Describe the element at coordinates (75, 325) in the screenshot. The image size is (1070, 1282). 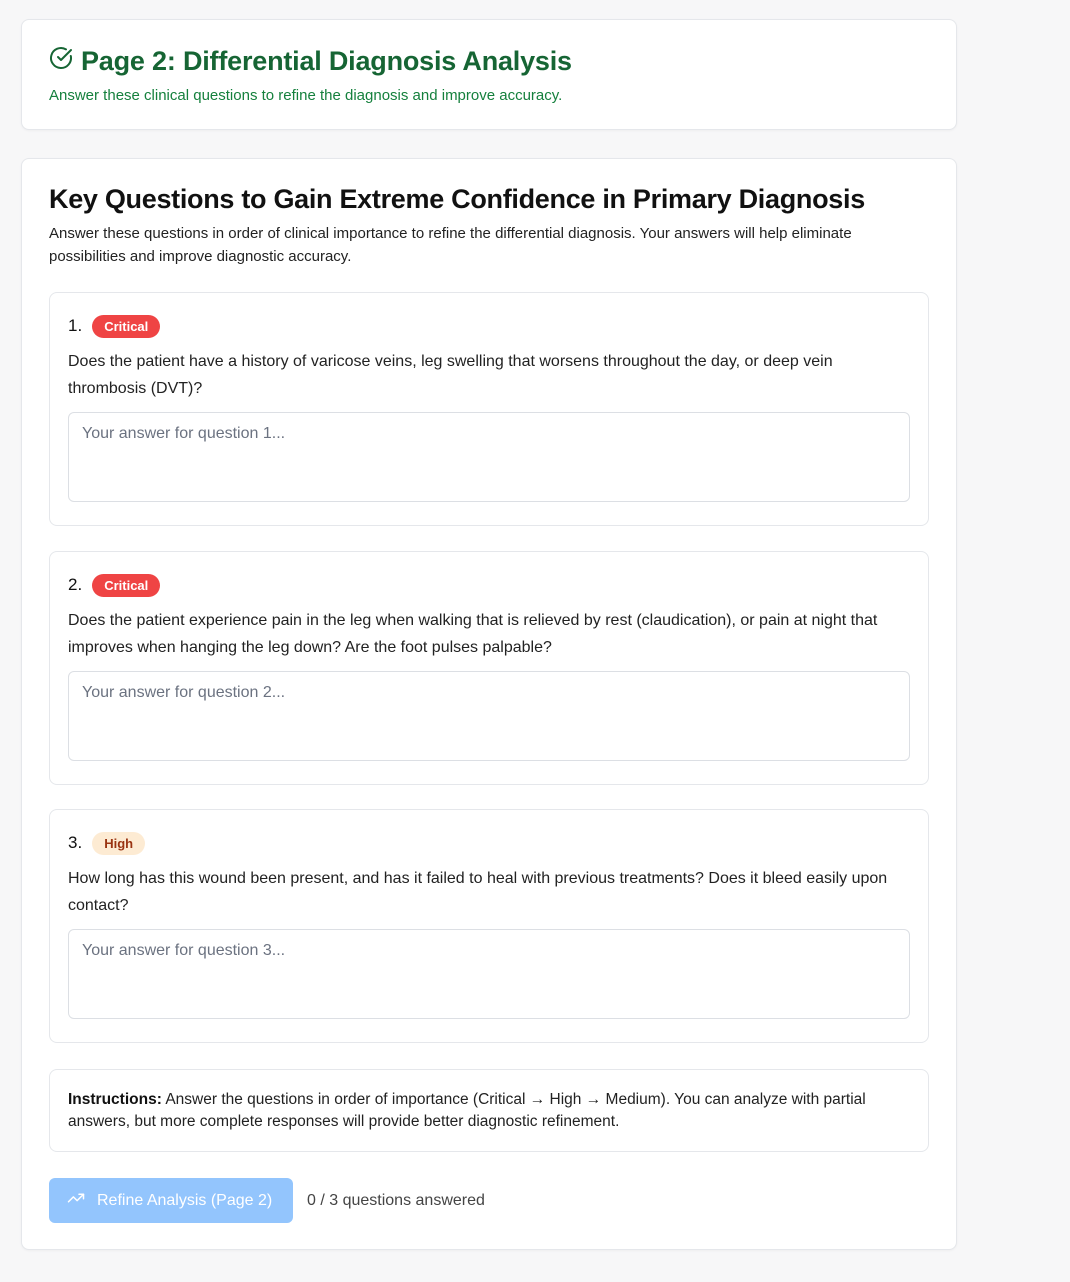
I see `question-number: 1.` at that location.